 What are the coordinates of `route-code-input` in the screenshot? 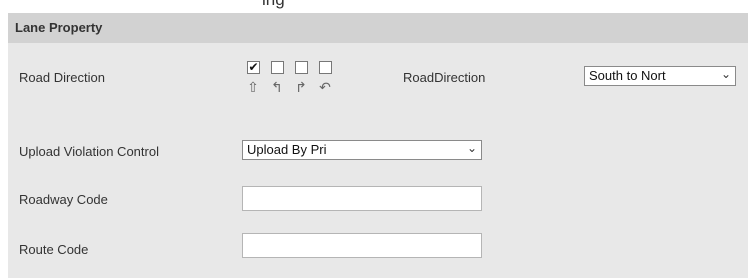 It's located at (362, 245).